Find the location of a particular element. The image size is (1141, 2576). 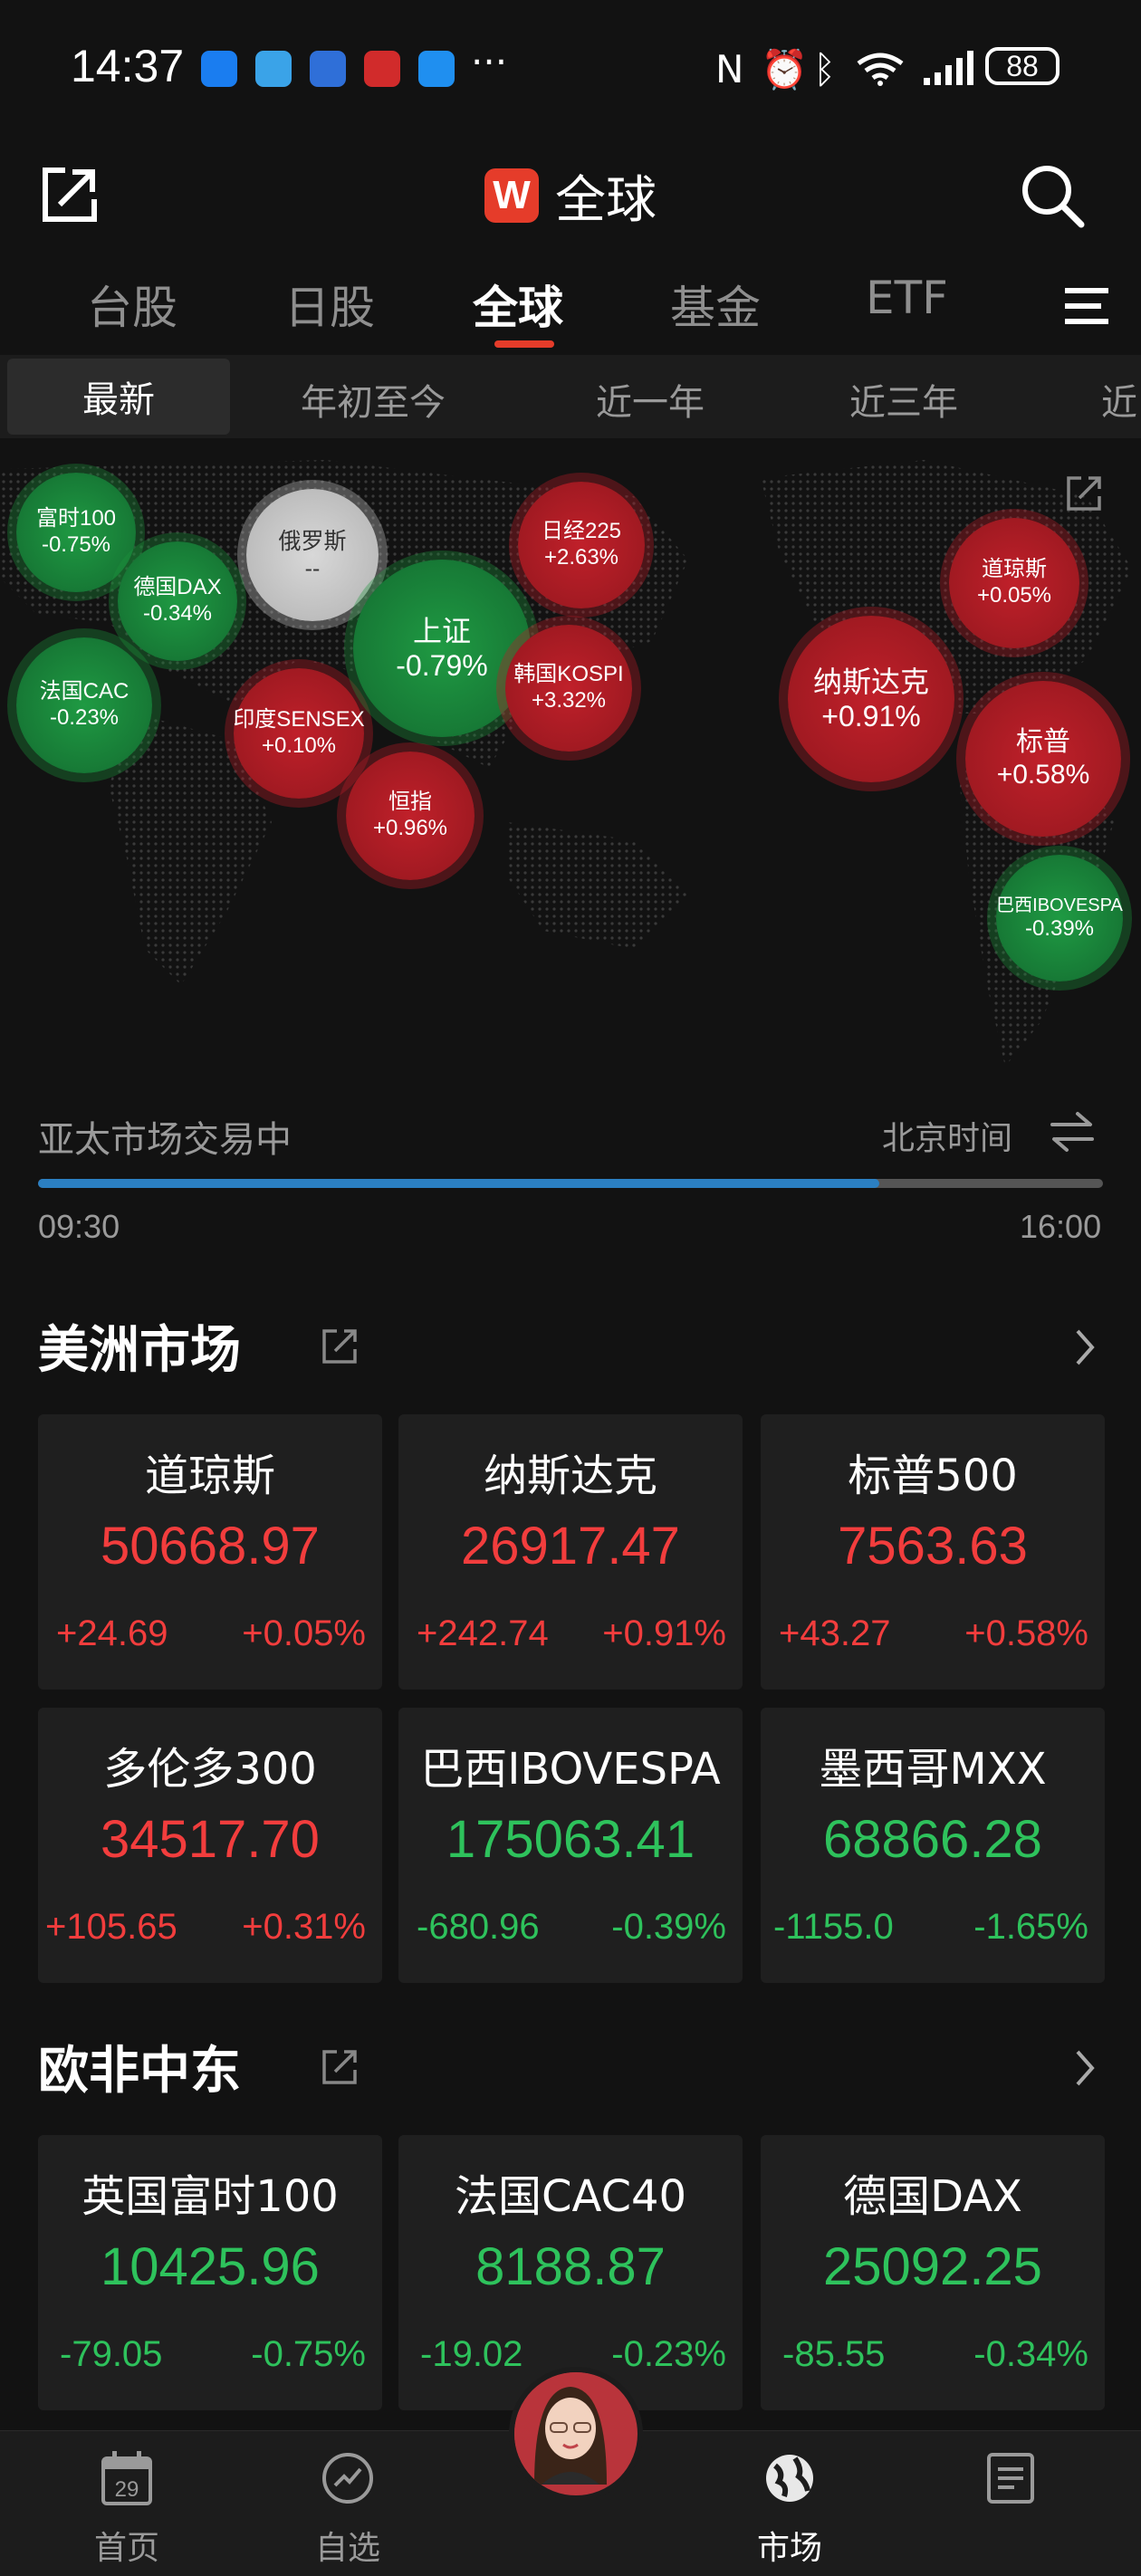

index-card: 德国DAX 25092.25 -85.55 -0.34% is located at coordinates (933, 2272).